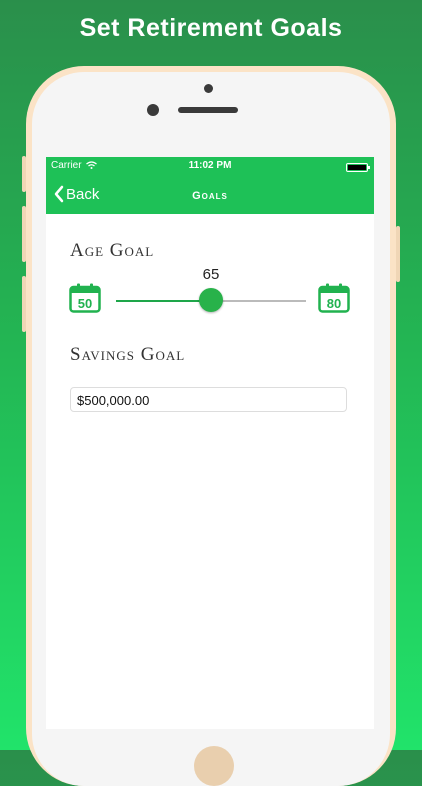  I want to click on status-bar: Carrier 11:02 PM, so click(210, 167).